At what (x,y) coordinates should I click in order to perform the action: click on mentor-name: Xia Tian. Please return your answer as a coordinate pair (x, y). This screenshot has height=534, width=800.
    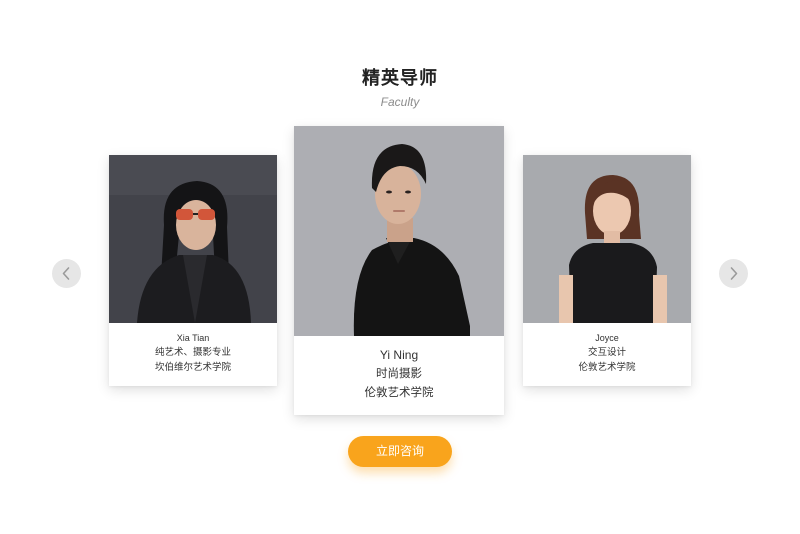
    Looking at the image, I should click on (193, 338).